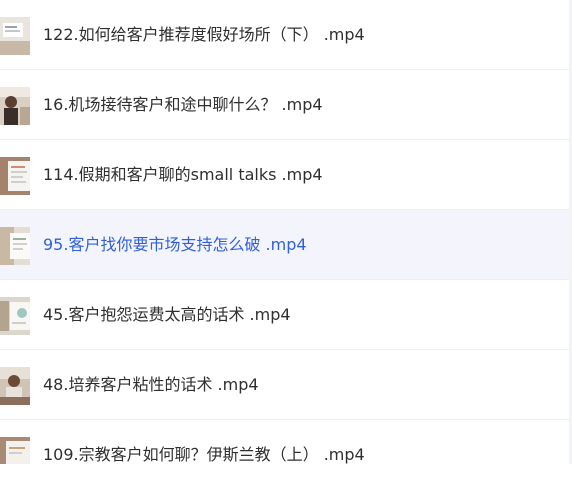 This screenshot has width=572, height=494. I want to click on video-title: 45.客户抱怨运费太高的话术 .mp4, so click(167, 314).